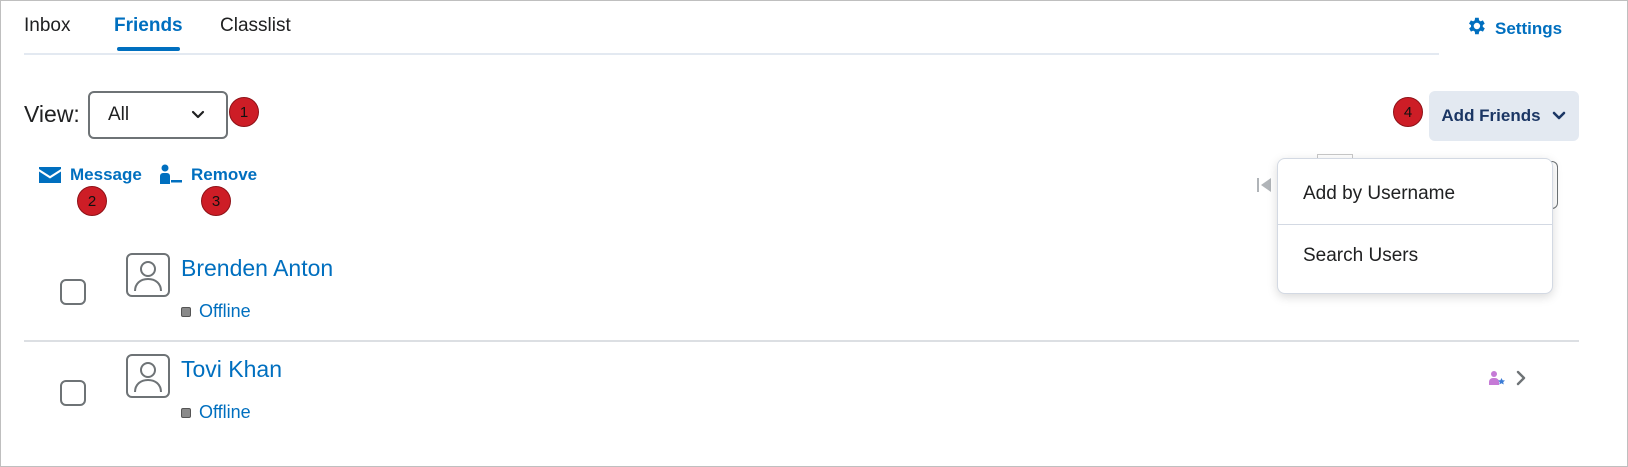  I want to click on remove-button: Remove, so click(208, 175).